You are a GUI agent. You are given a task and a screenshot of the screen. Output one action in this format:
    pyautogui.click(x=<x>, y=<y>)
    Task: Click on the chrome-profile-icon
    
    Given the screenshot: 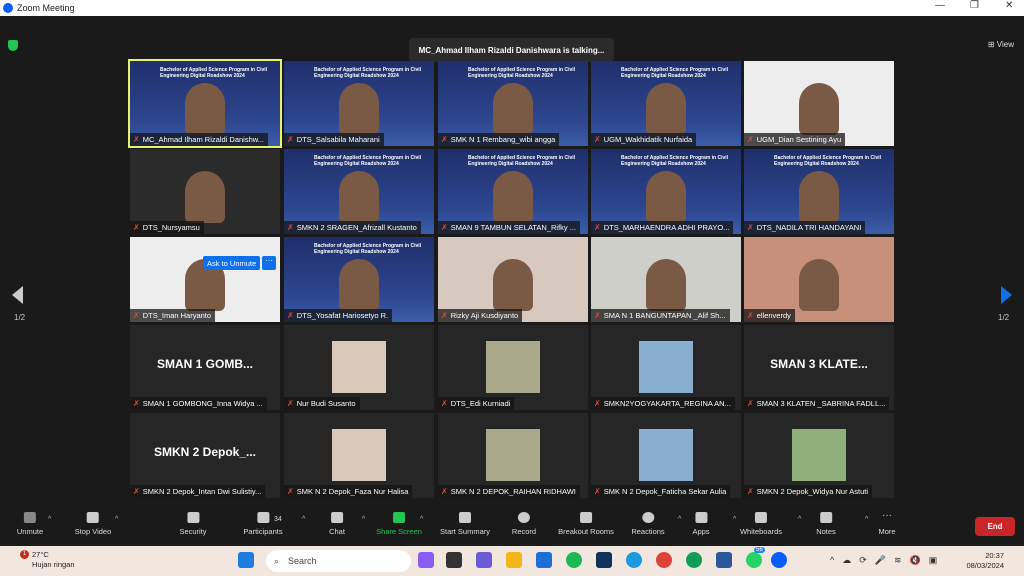 What is the action you would take?
    pyautogui.click(x=694, y=560)
    